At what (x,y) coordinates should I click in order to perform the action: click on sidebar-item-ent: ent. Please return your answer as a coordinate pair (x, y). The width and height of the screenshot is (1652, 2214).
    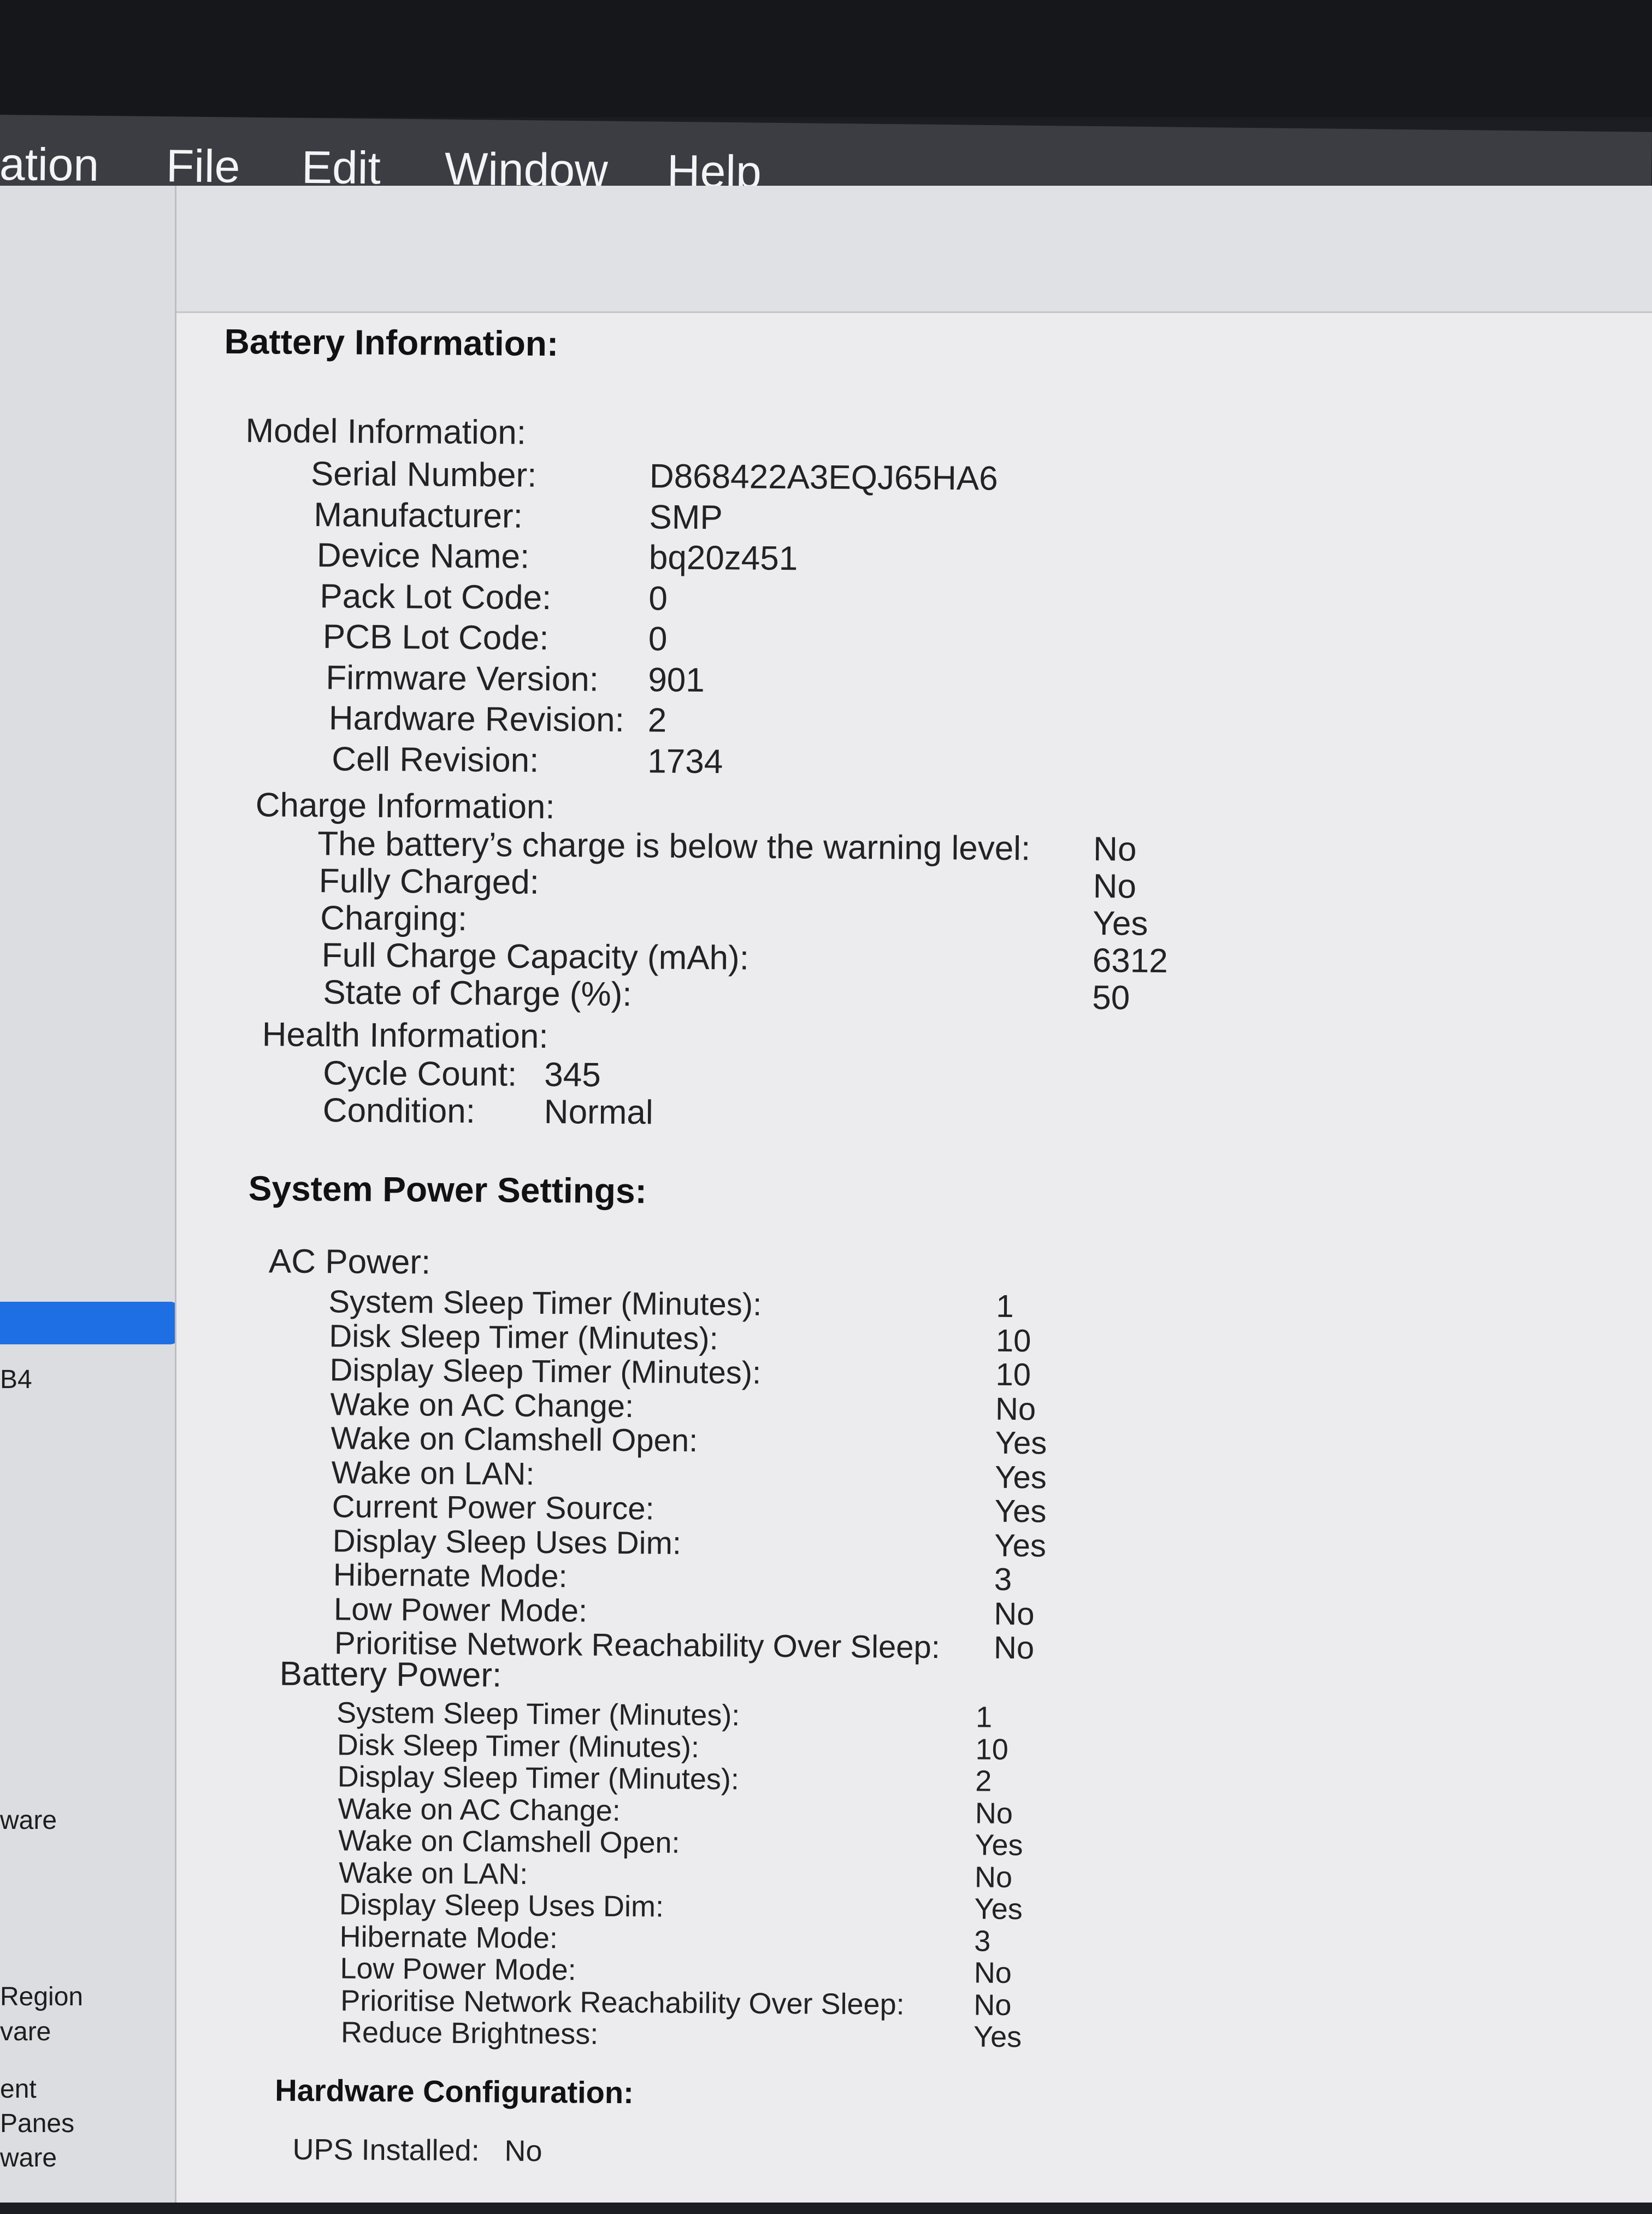
    Looking at the image, I should click on (18, 2089).